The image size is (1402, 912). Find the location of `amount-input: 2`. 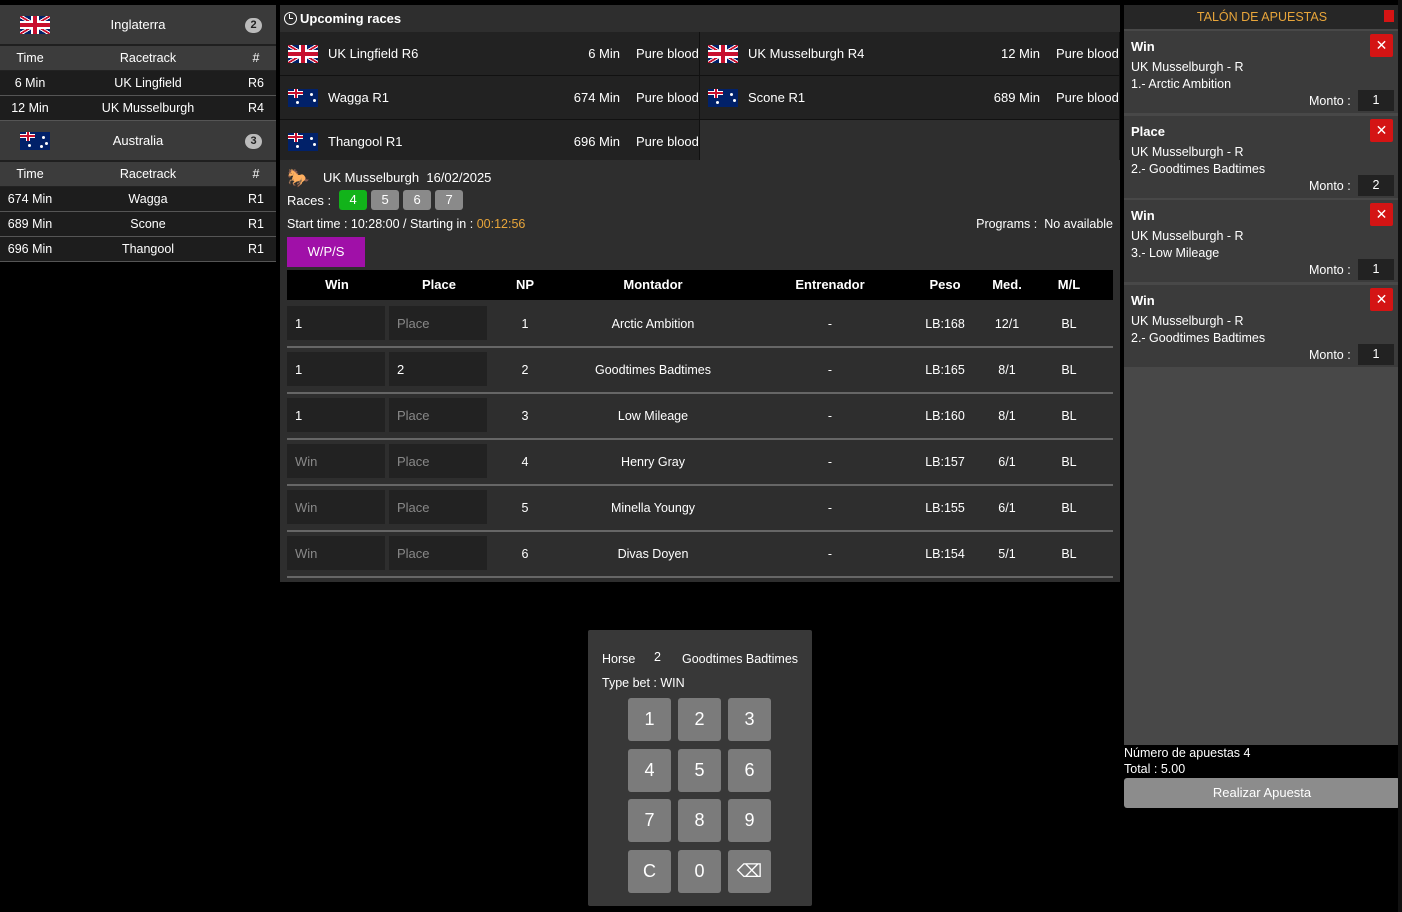

amount-input: 2 is located at coordinates (1376, 185).